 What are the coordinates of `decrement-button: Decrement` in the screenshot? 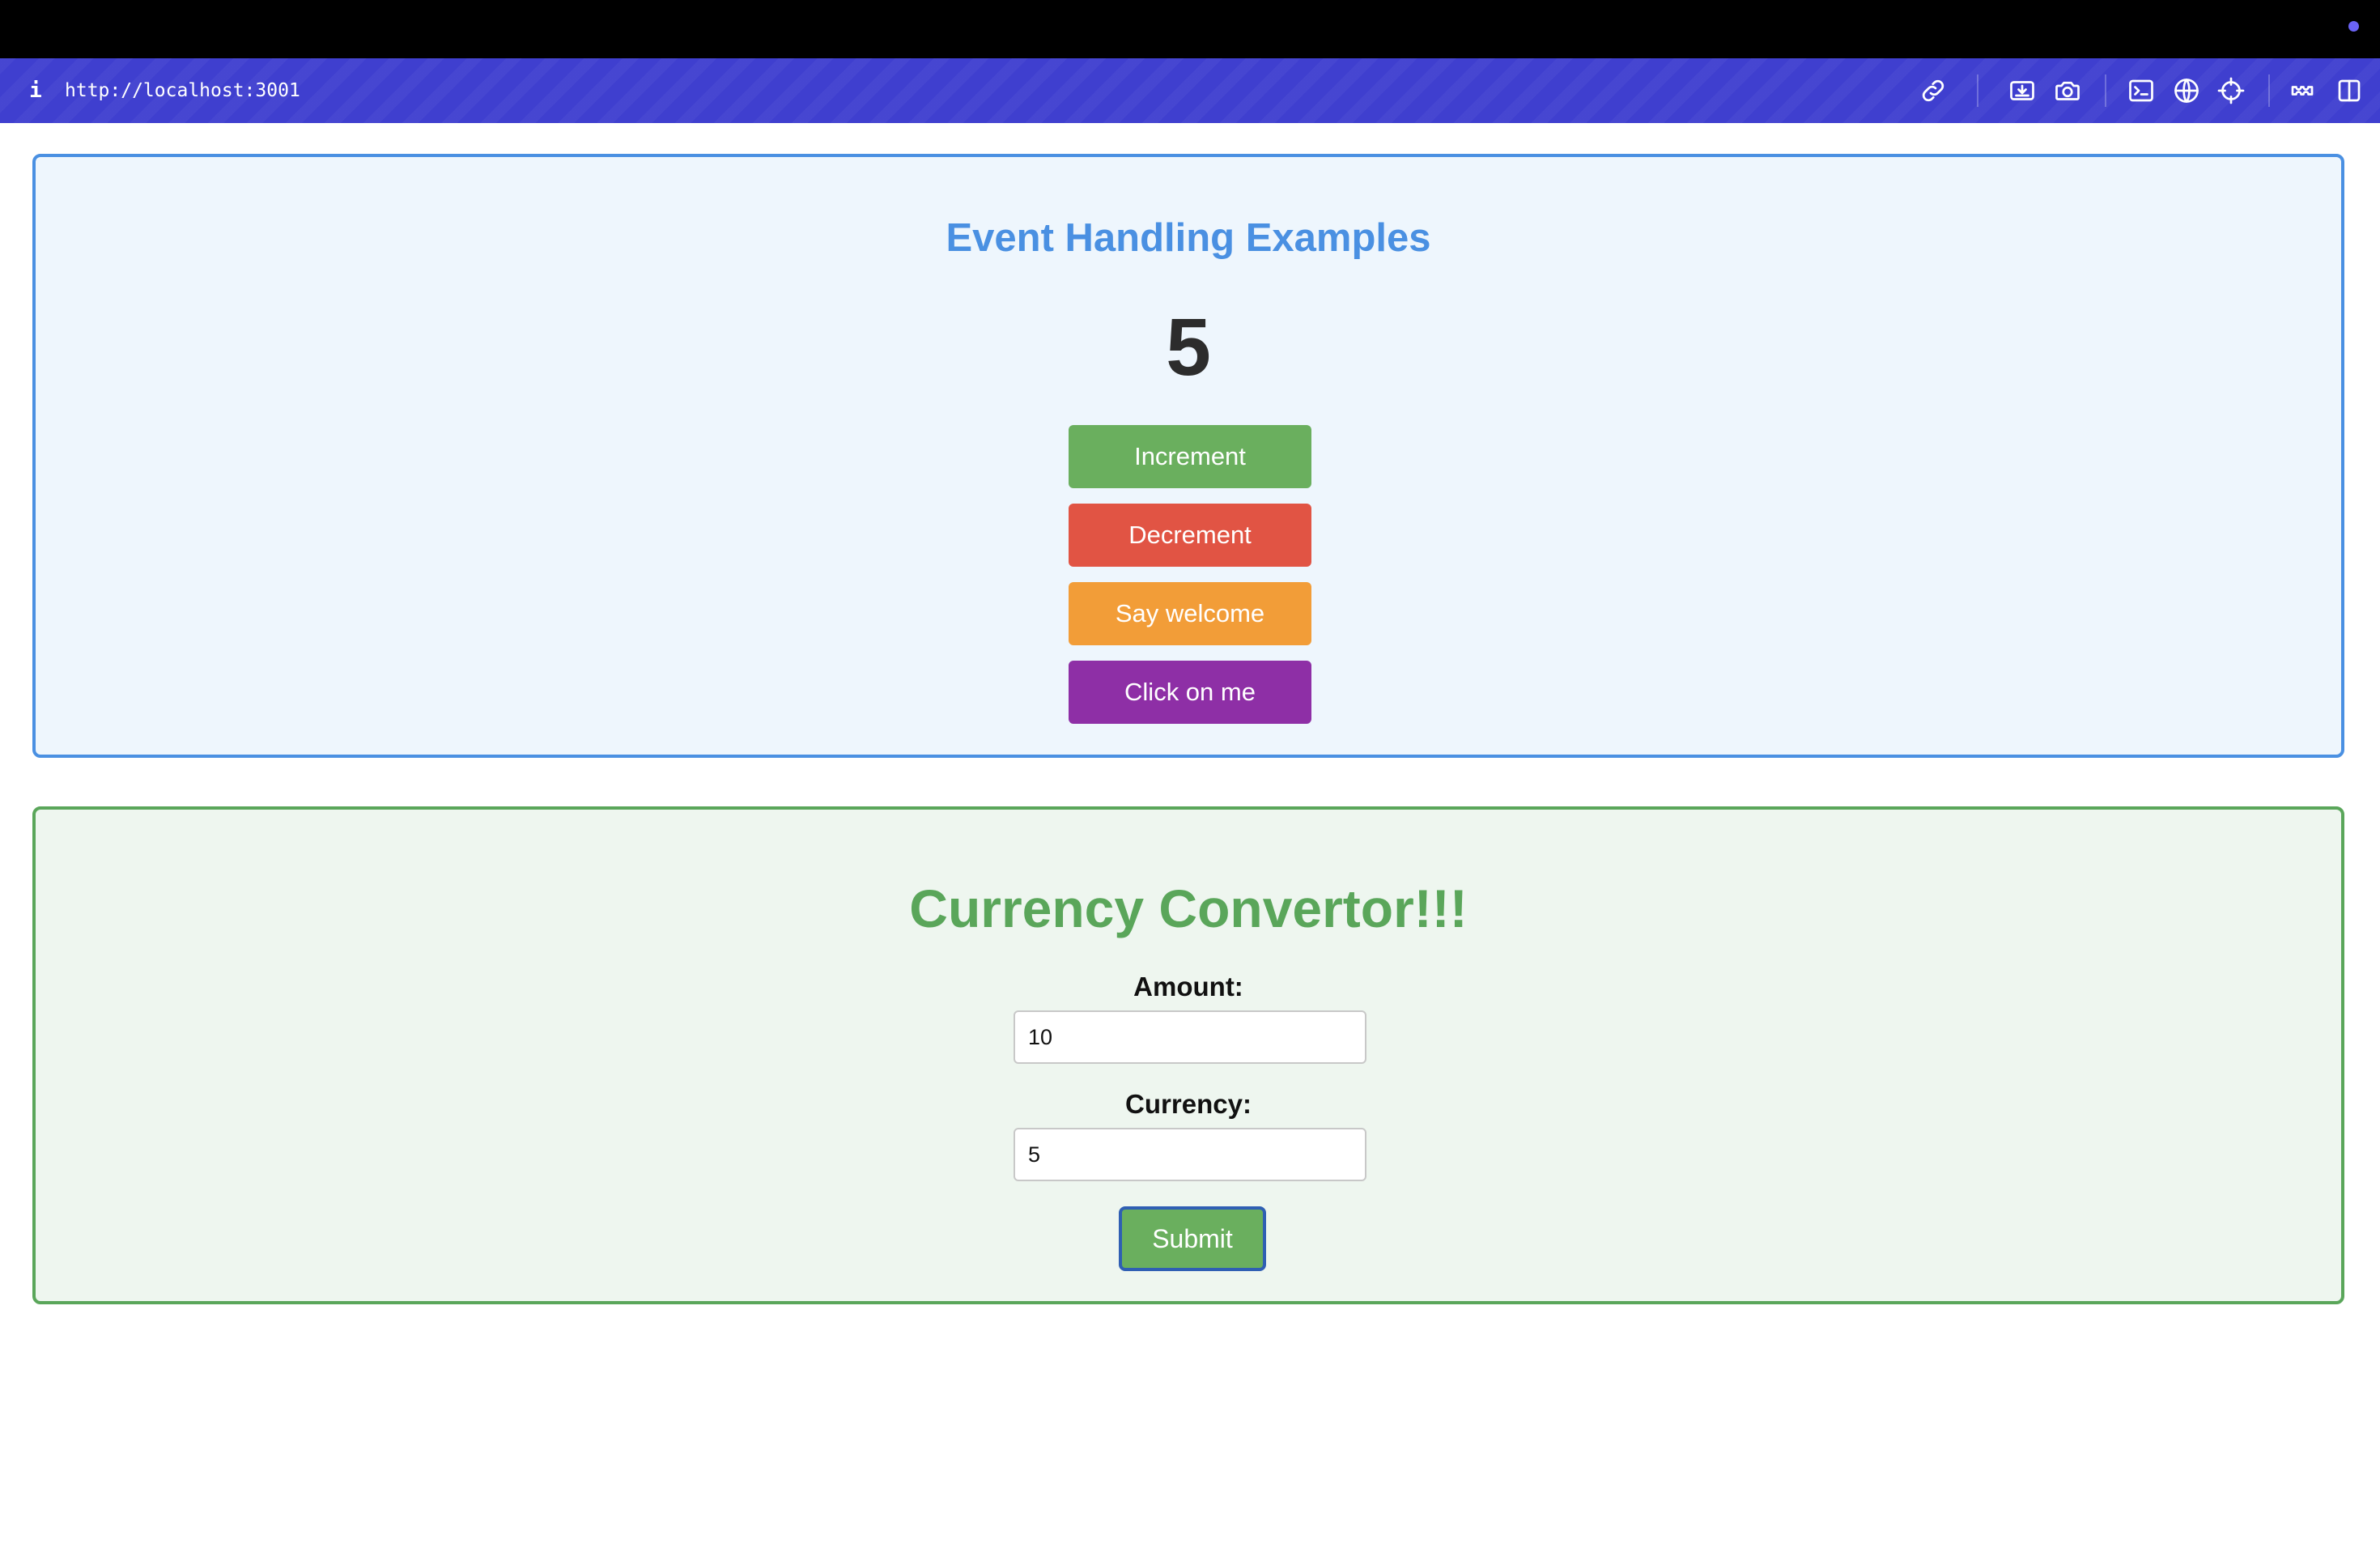 It's located at (1190, 535).